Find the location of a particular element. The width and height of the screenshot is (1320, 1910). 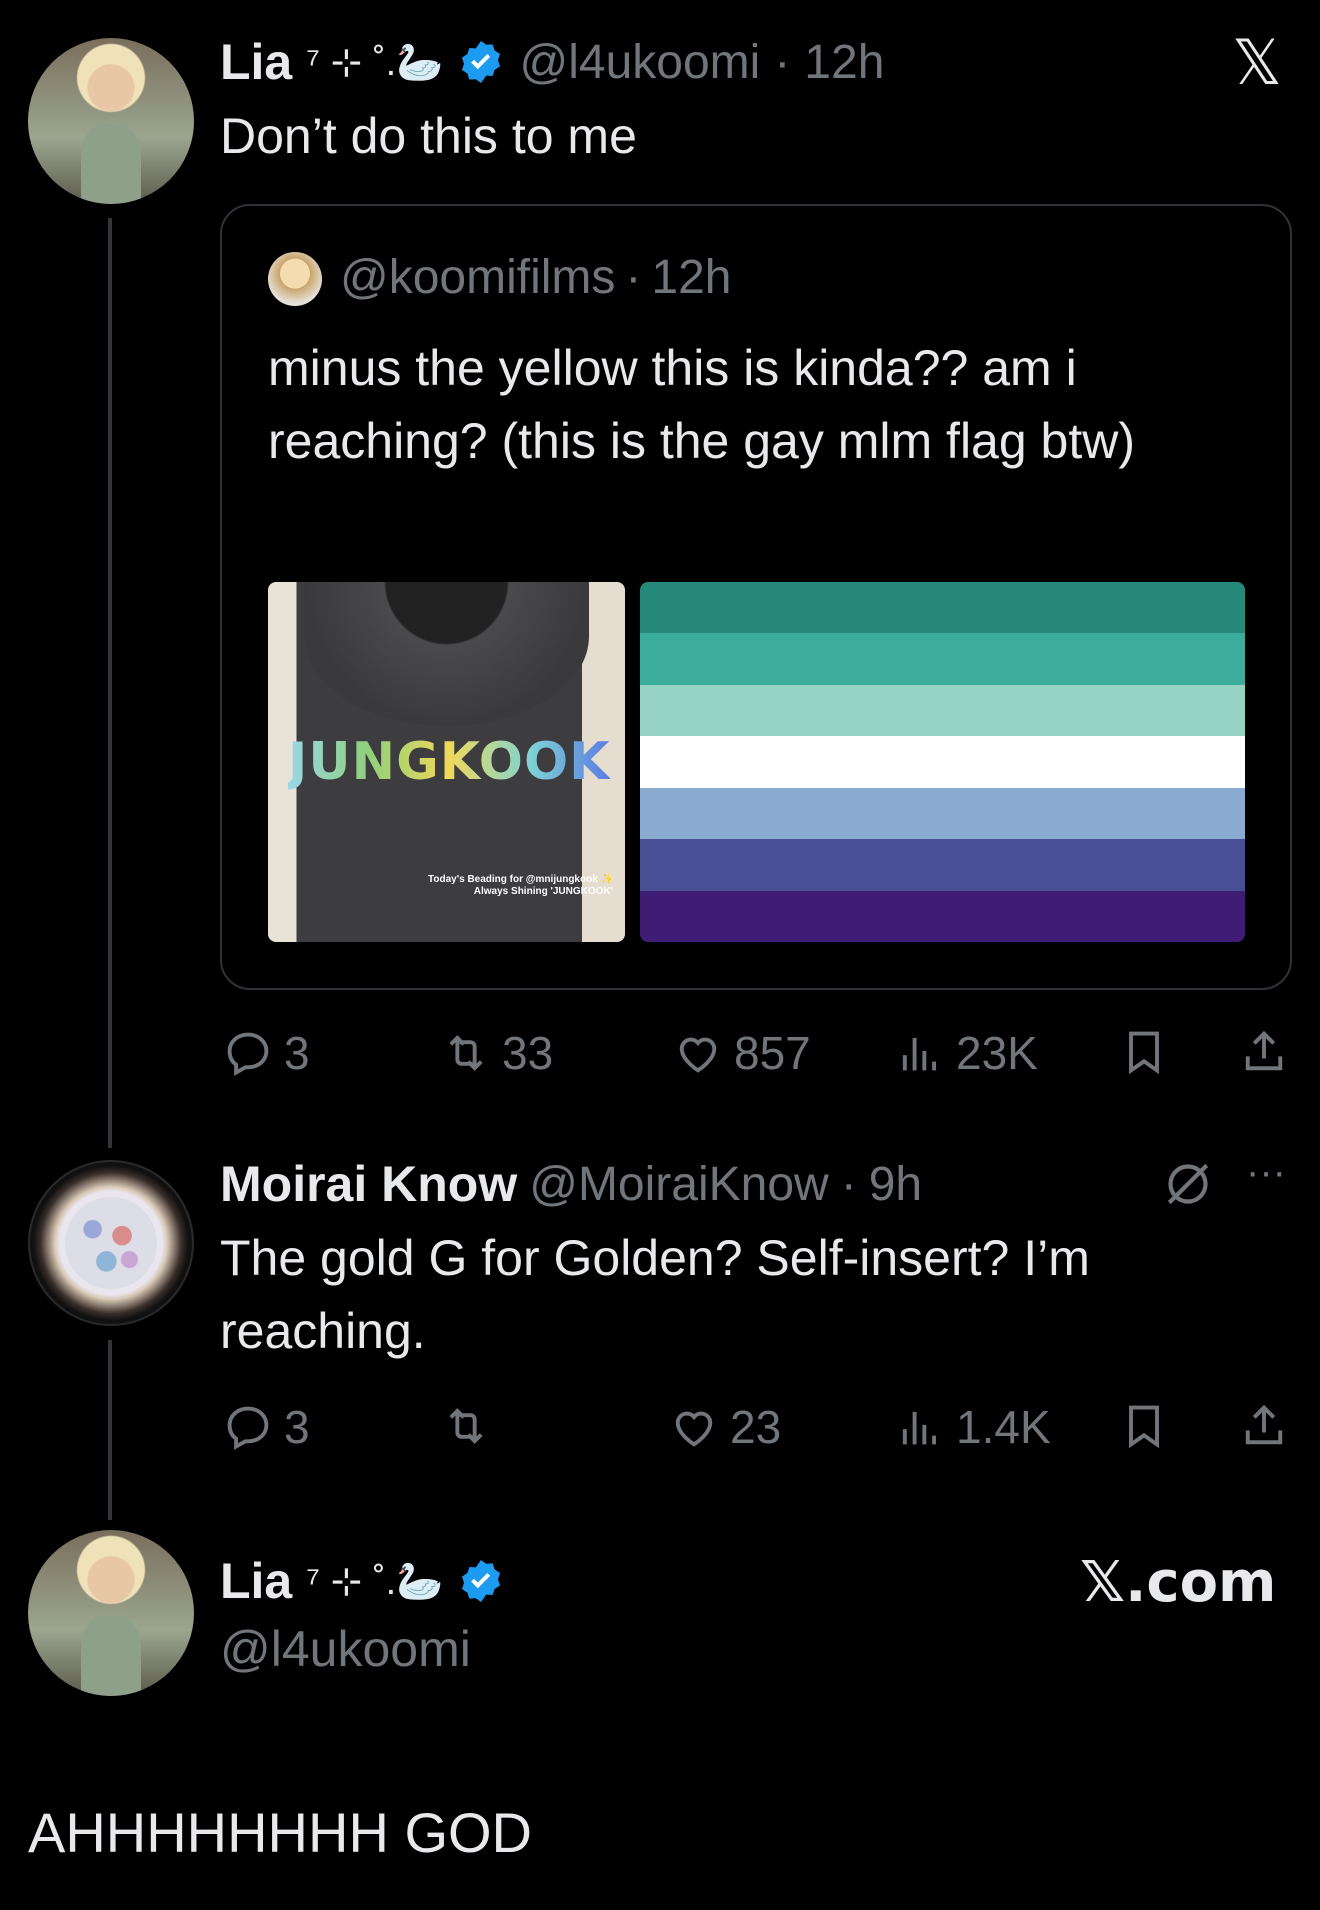

post-header: Moirai Know @MoiraiKnow · 9h is located at coordinates (571, 1184).